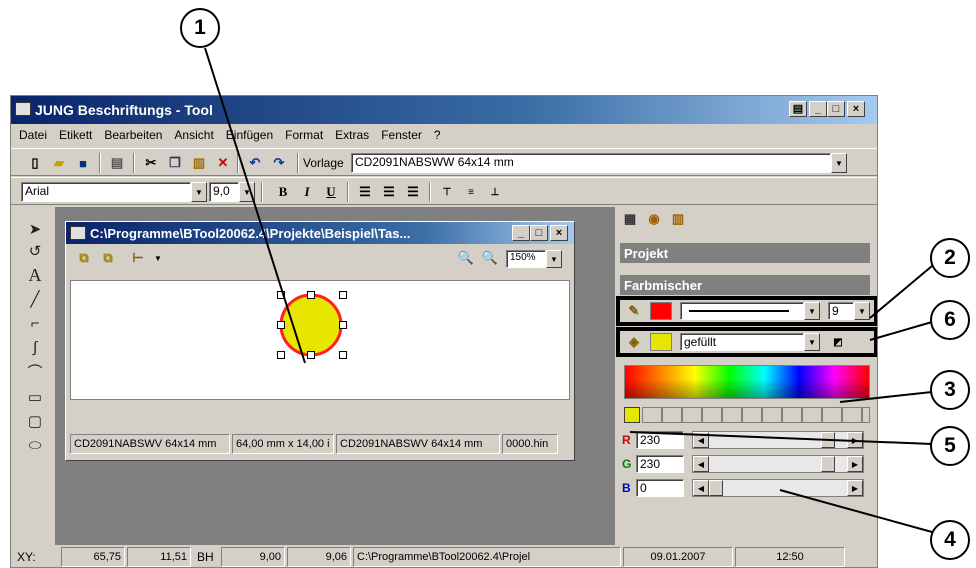 The image size is (976, 568). I want to click on callout-2: 2, so click(950, 258).